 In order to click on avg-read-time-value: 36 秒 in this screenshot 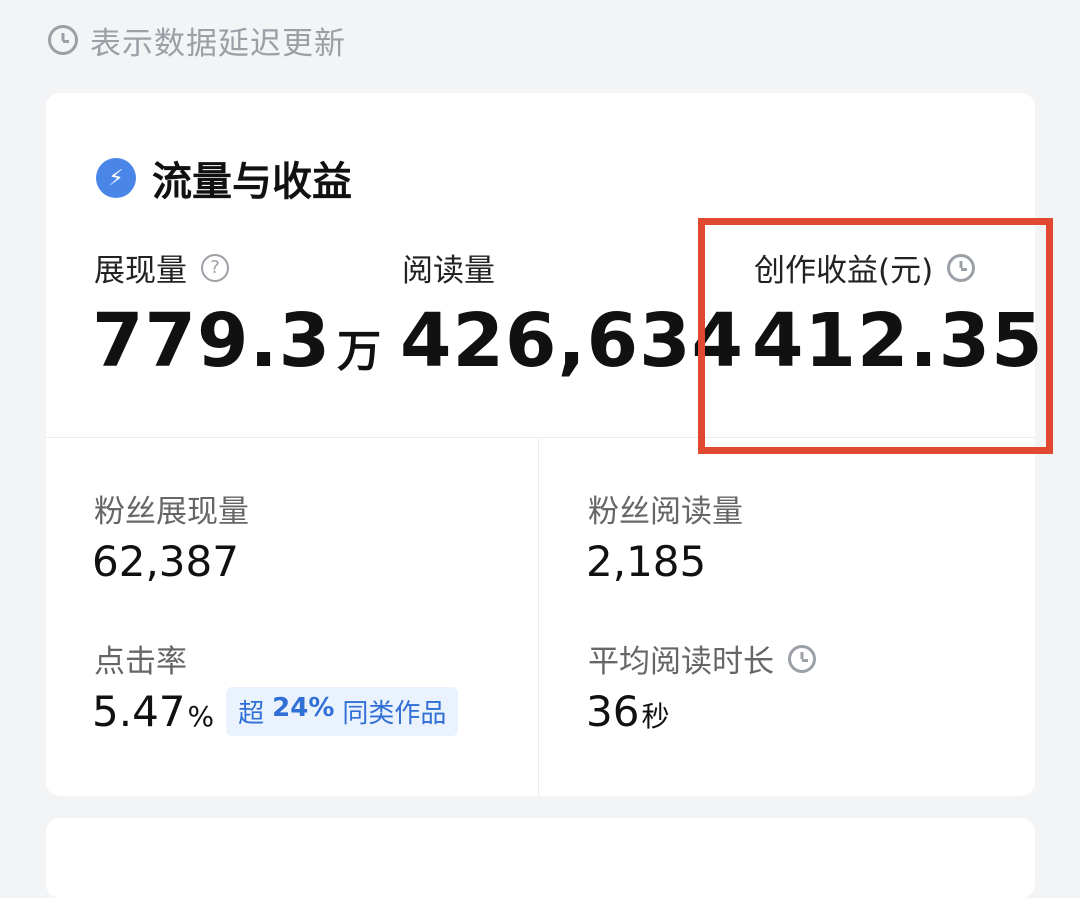, I will do `click(627, 711)`.